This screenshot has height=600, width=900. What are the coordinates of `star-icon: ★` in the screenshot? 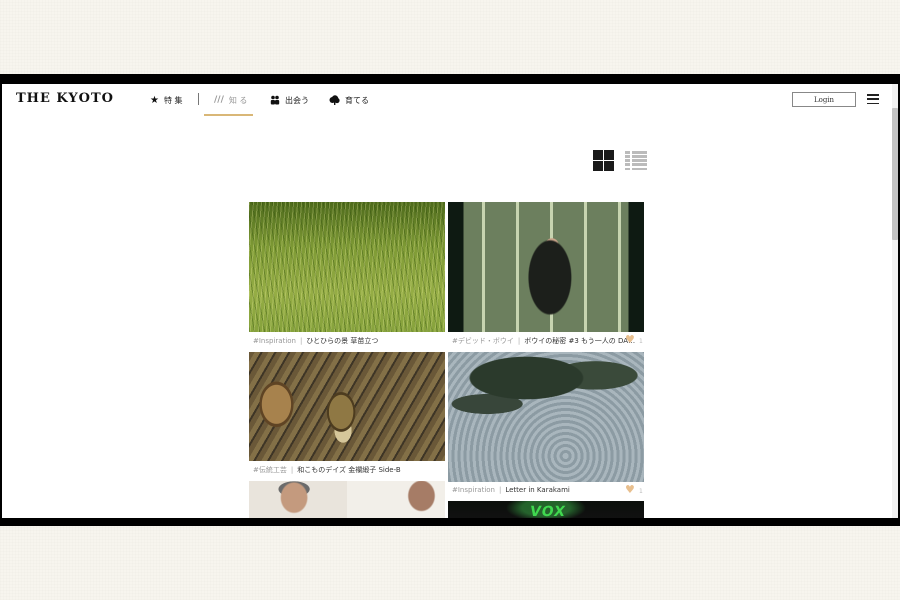 It's located at (154, 100).